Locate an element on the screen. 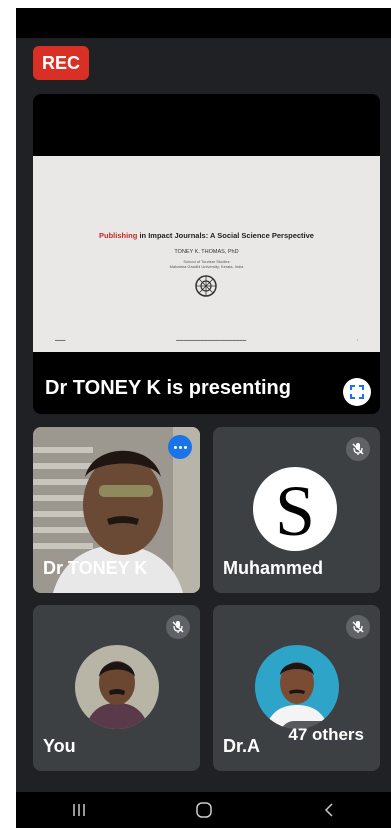 The image size is (391, 828). s-logo-icon: S is located at coordinates (295, 511).